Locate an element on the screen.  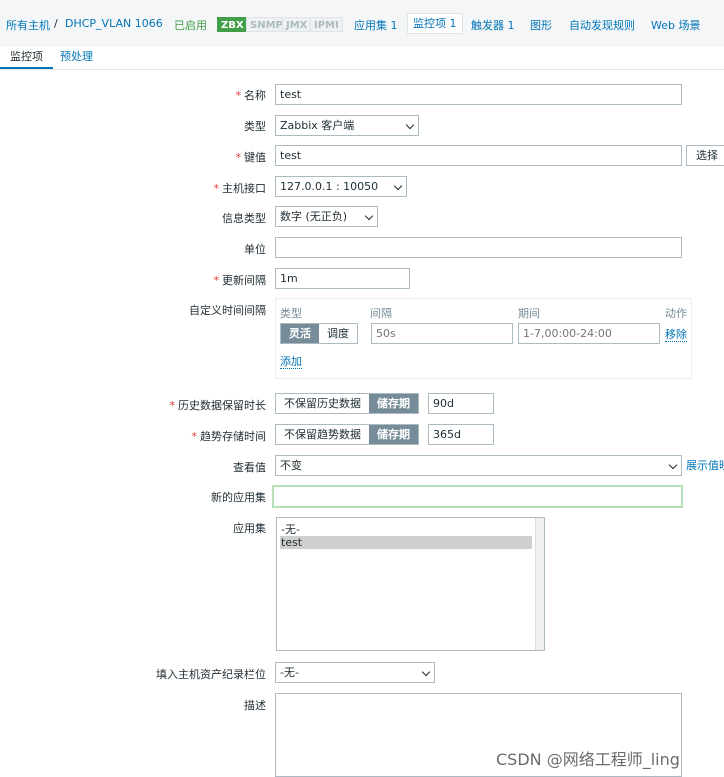
history-mode-toggle: 不保留历史数据 储存期 is located at coordinates (347, 403).